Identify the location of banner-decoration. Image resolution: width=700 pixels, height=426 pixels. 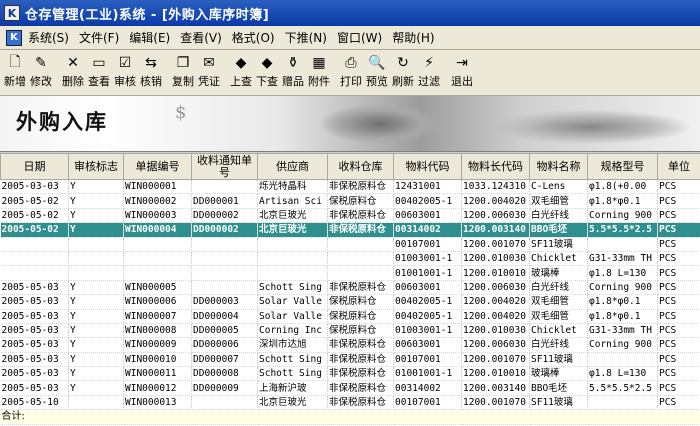
(590, 127).